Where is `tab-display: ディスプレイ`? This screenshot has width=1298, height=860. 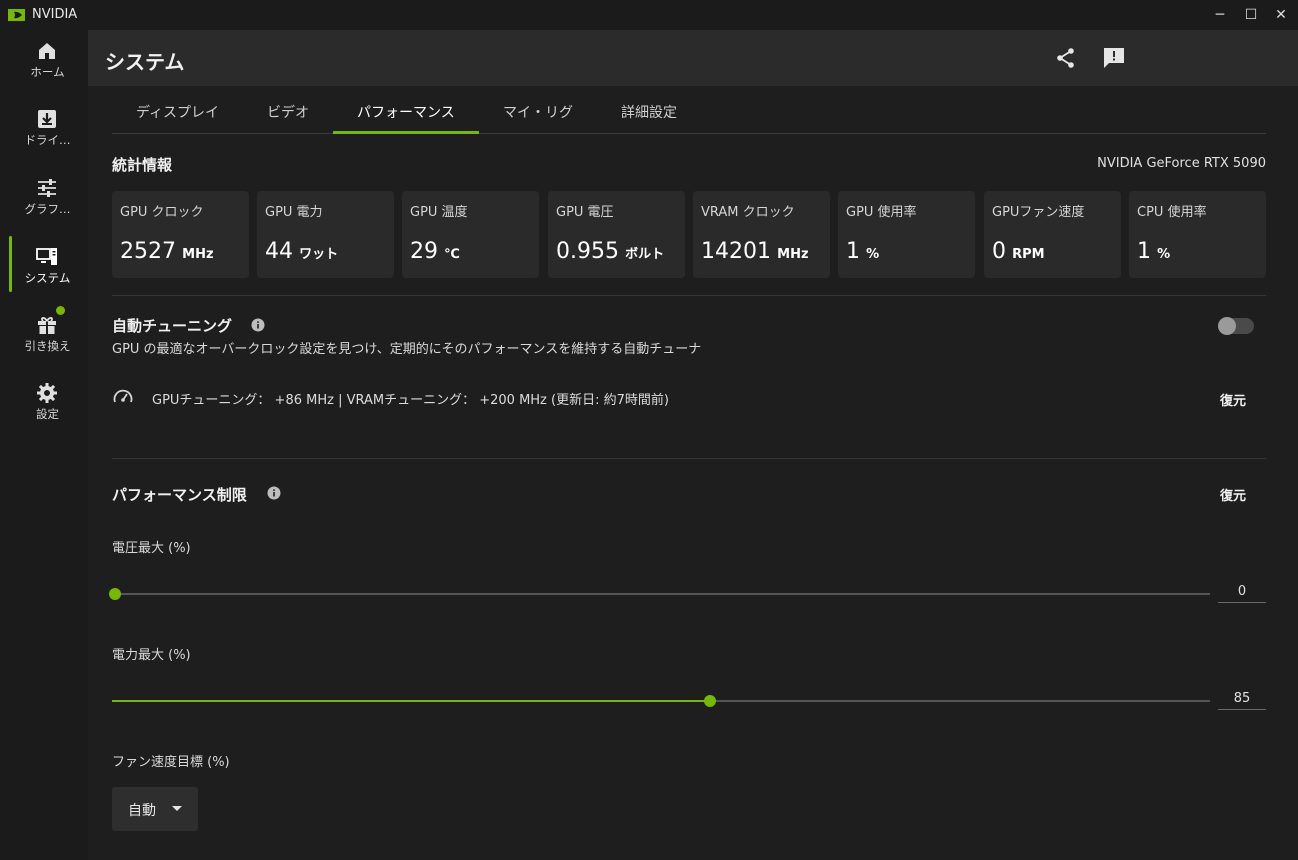 tab-display: ディスプレイ is located at coordinates (177, 112).